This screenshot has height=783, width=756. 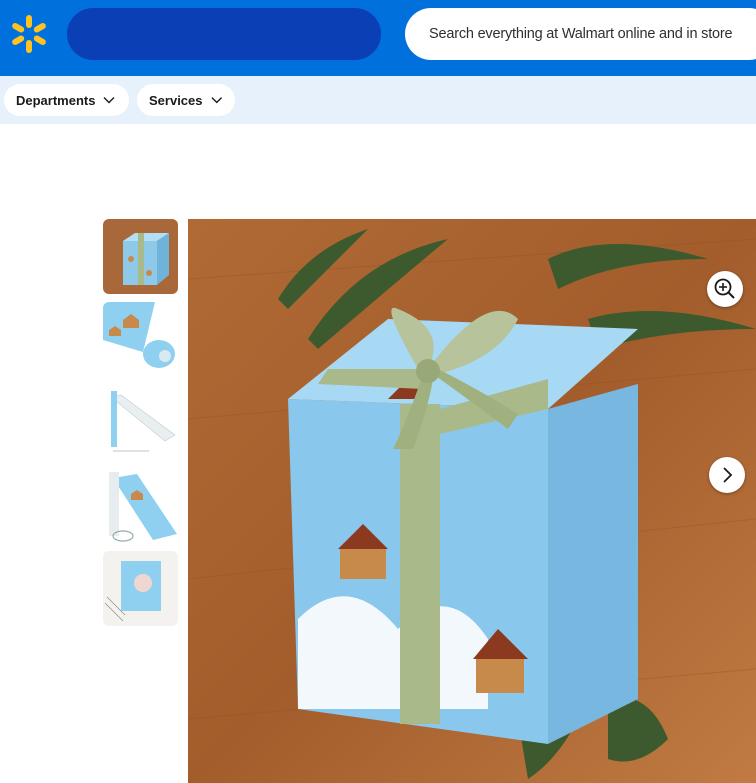 I want to click on departments-button: Departments, so click(x=66, y=100).